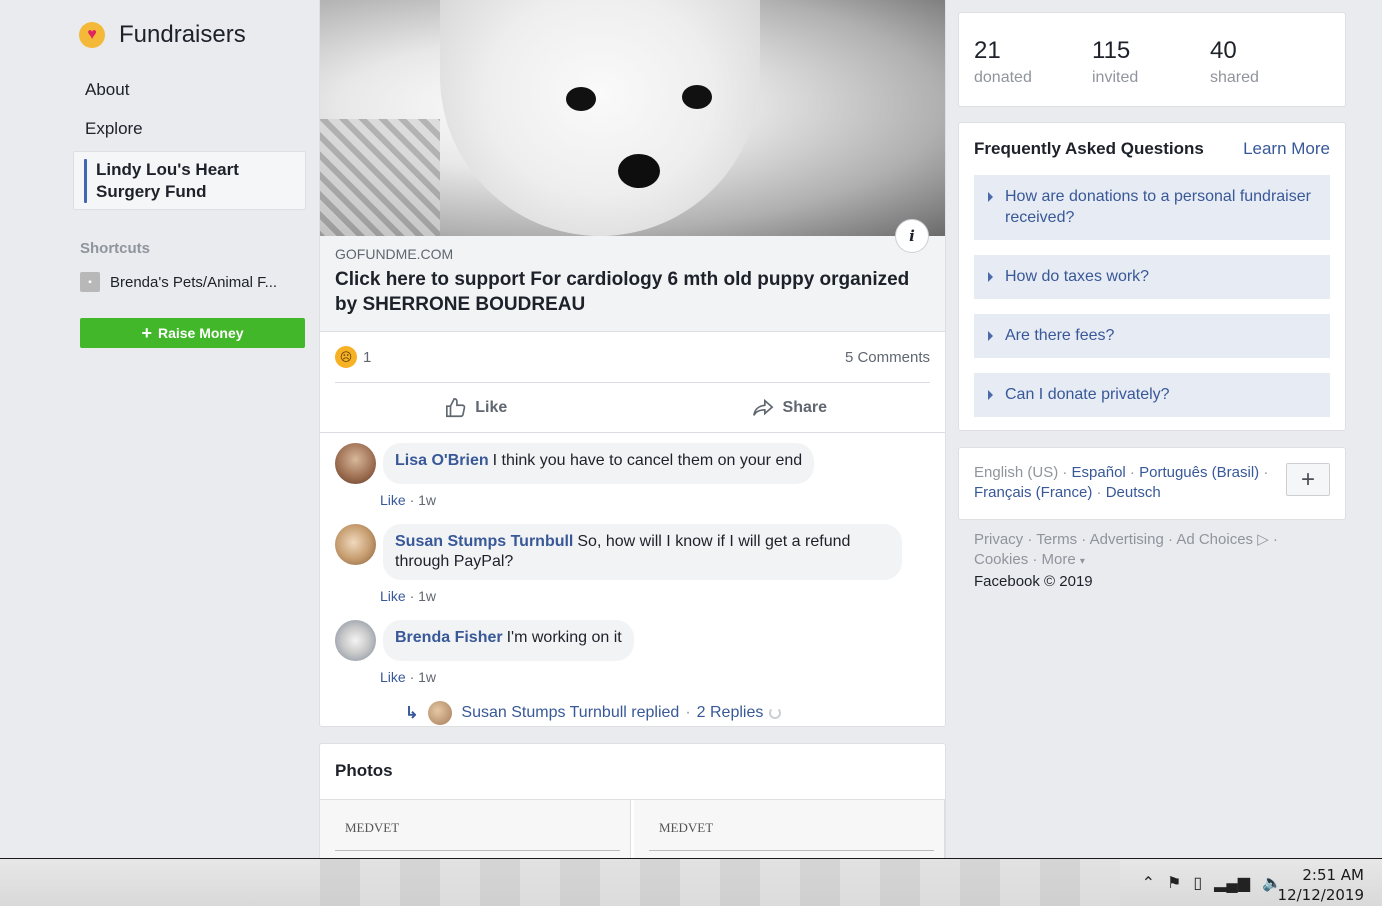 Image resolution: width=1382 pixels, height=906 pixels. I want to click on clock-time: 2:51 AM, so click(1333, 875).